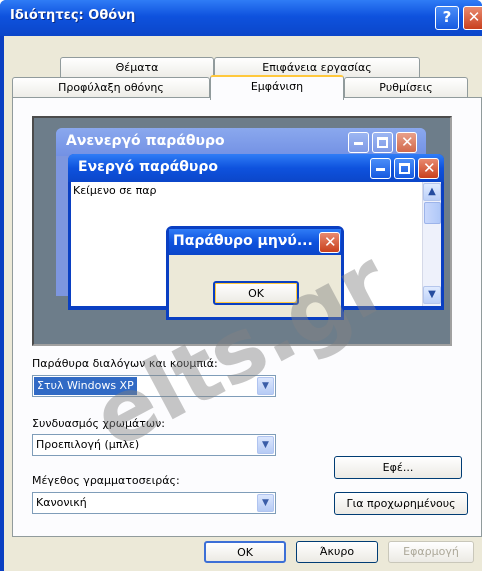  Describe the element at coordinates (154, 386) in the screenshot. I see `windows-buttons-select: Στυλ Windows XP ▼` at that location.